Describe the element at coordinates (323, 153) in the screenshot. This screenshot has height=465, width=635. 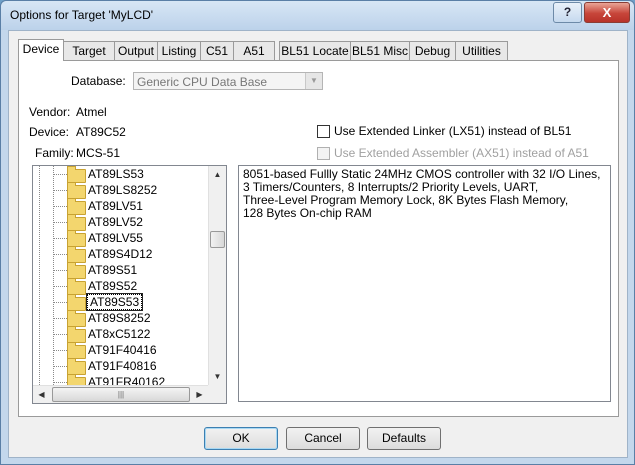
I see `extended-assembler-checkbox` at that location.